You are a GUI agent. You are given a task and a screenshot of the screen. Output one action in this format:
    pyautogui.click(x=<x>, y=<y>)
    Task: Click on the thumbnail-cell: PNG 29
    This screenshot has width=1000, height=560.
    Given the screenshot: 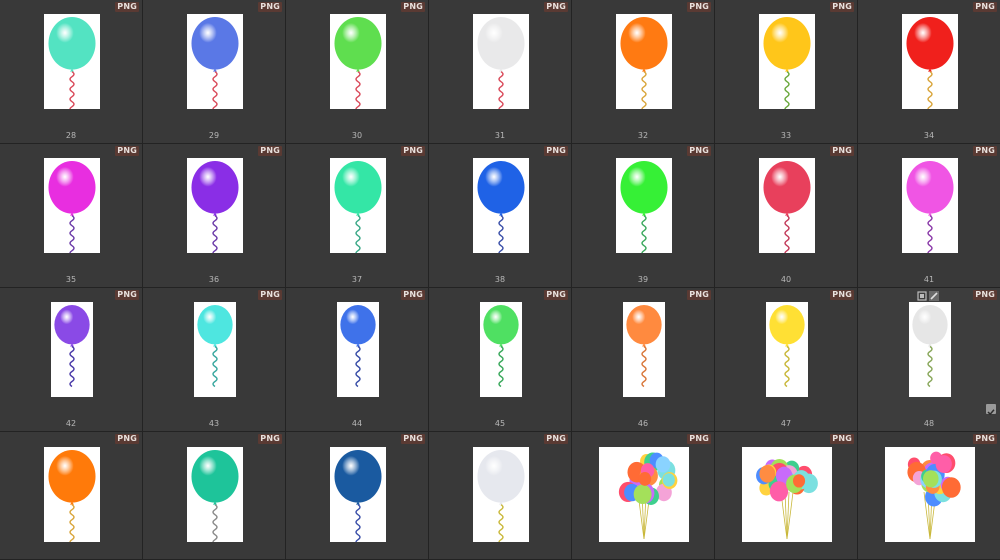 What is the action you would take?
    pyautogui.click(x=214, y=72)
    